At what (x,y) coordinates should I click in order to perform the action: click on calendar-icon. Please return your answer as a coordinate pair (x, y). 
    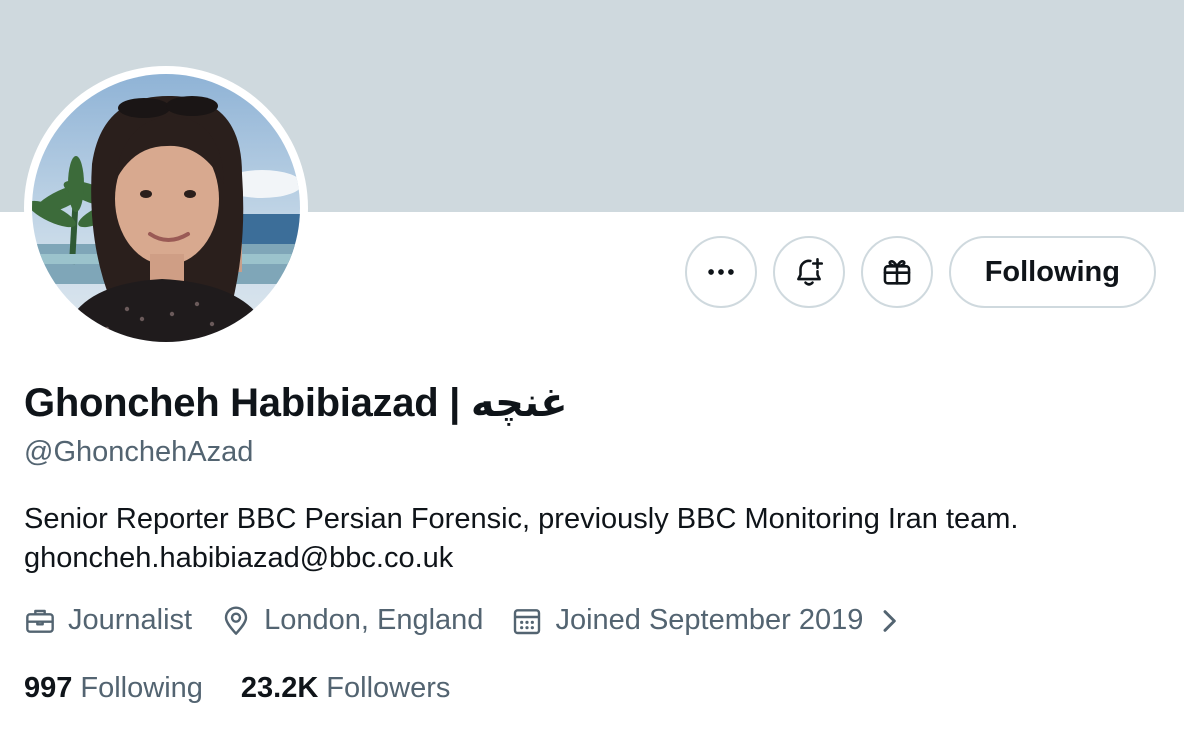
    Looking at the image, I should click on (527, 621).